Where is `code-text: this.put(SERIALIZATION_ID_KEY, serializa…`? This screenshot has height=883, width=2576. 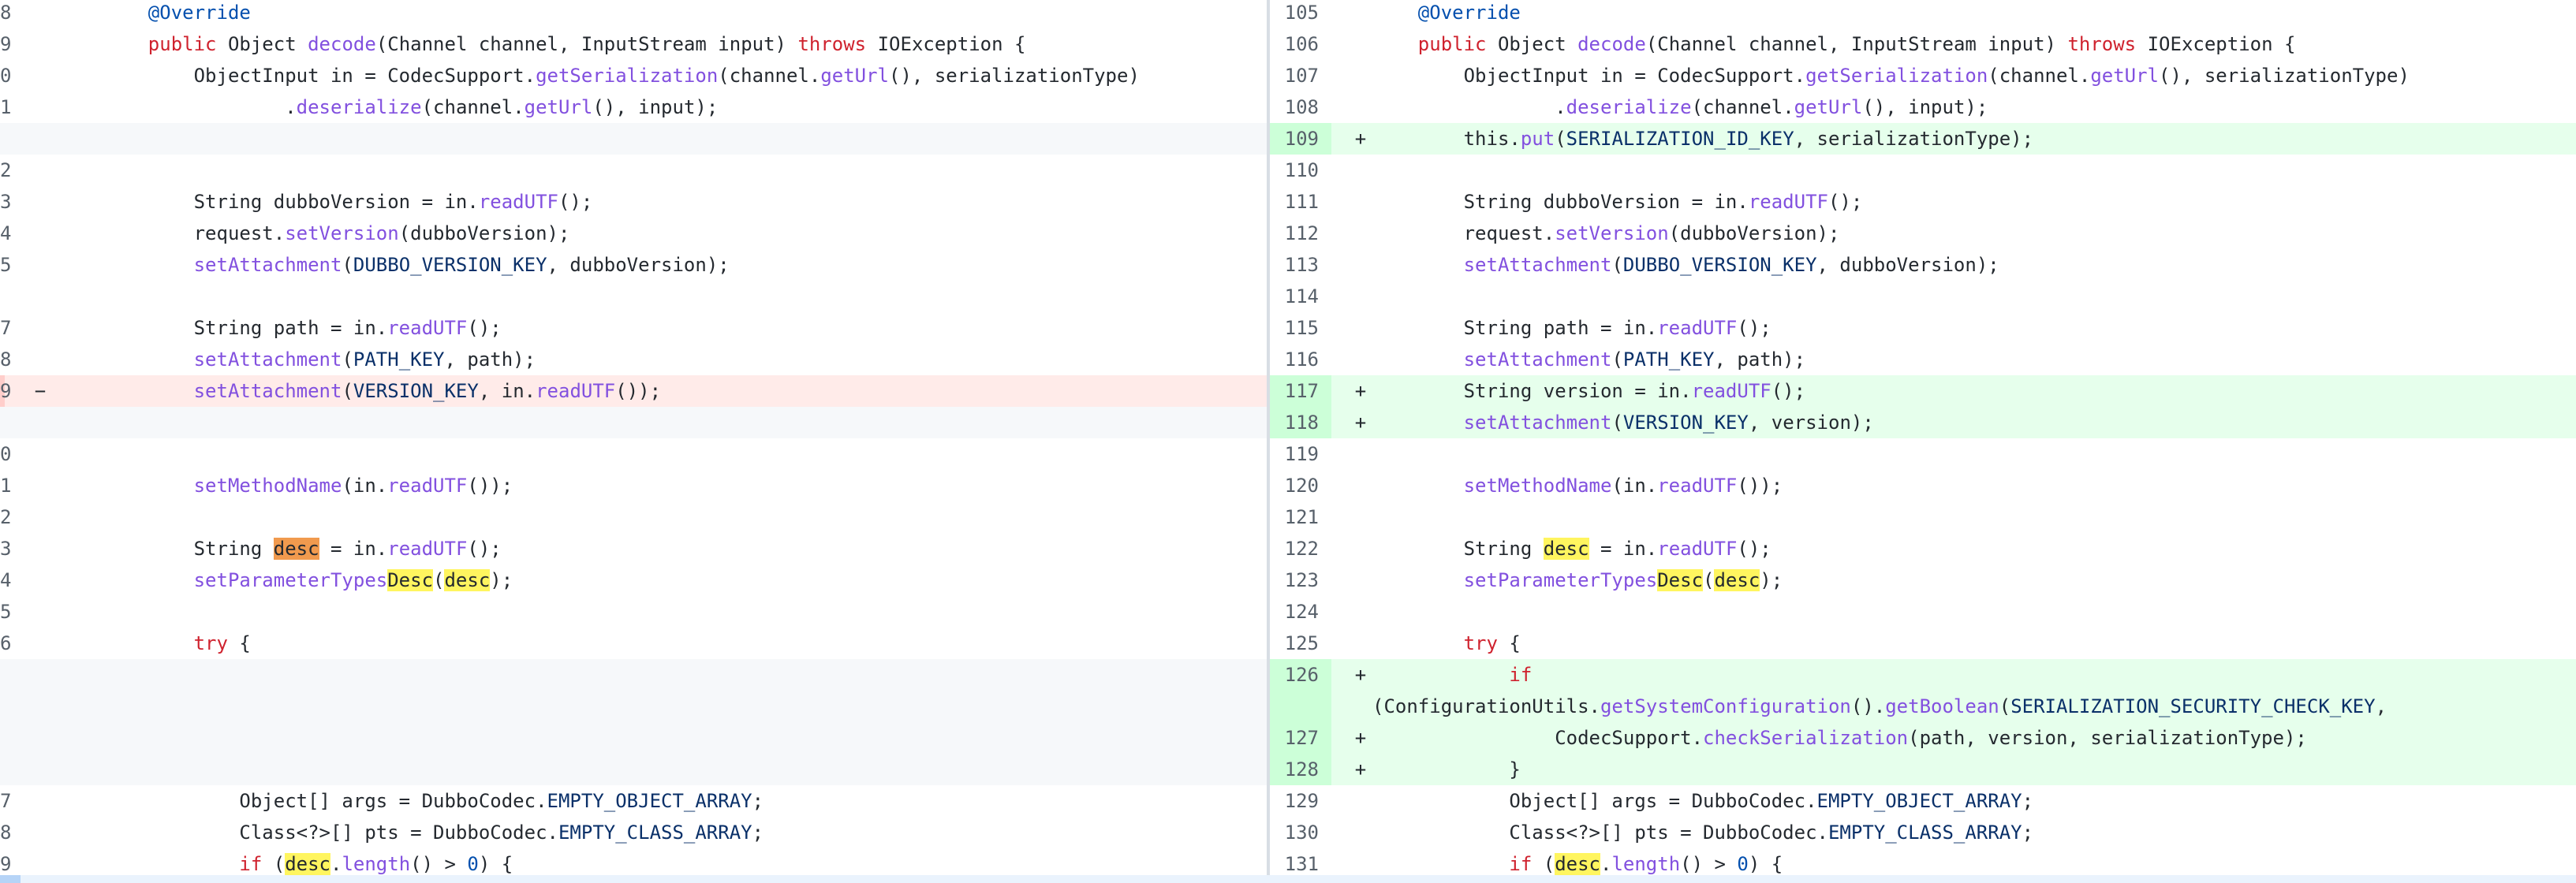
code-text: this.put(SERIALIZATION_ID_KEY, serializa… is located at coordinates (1748, 139).